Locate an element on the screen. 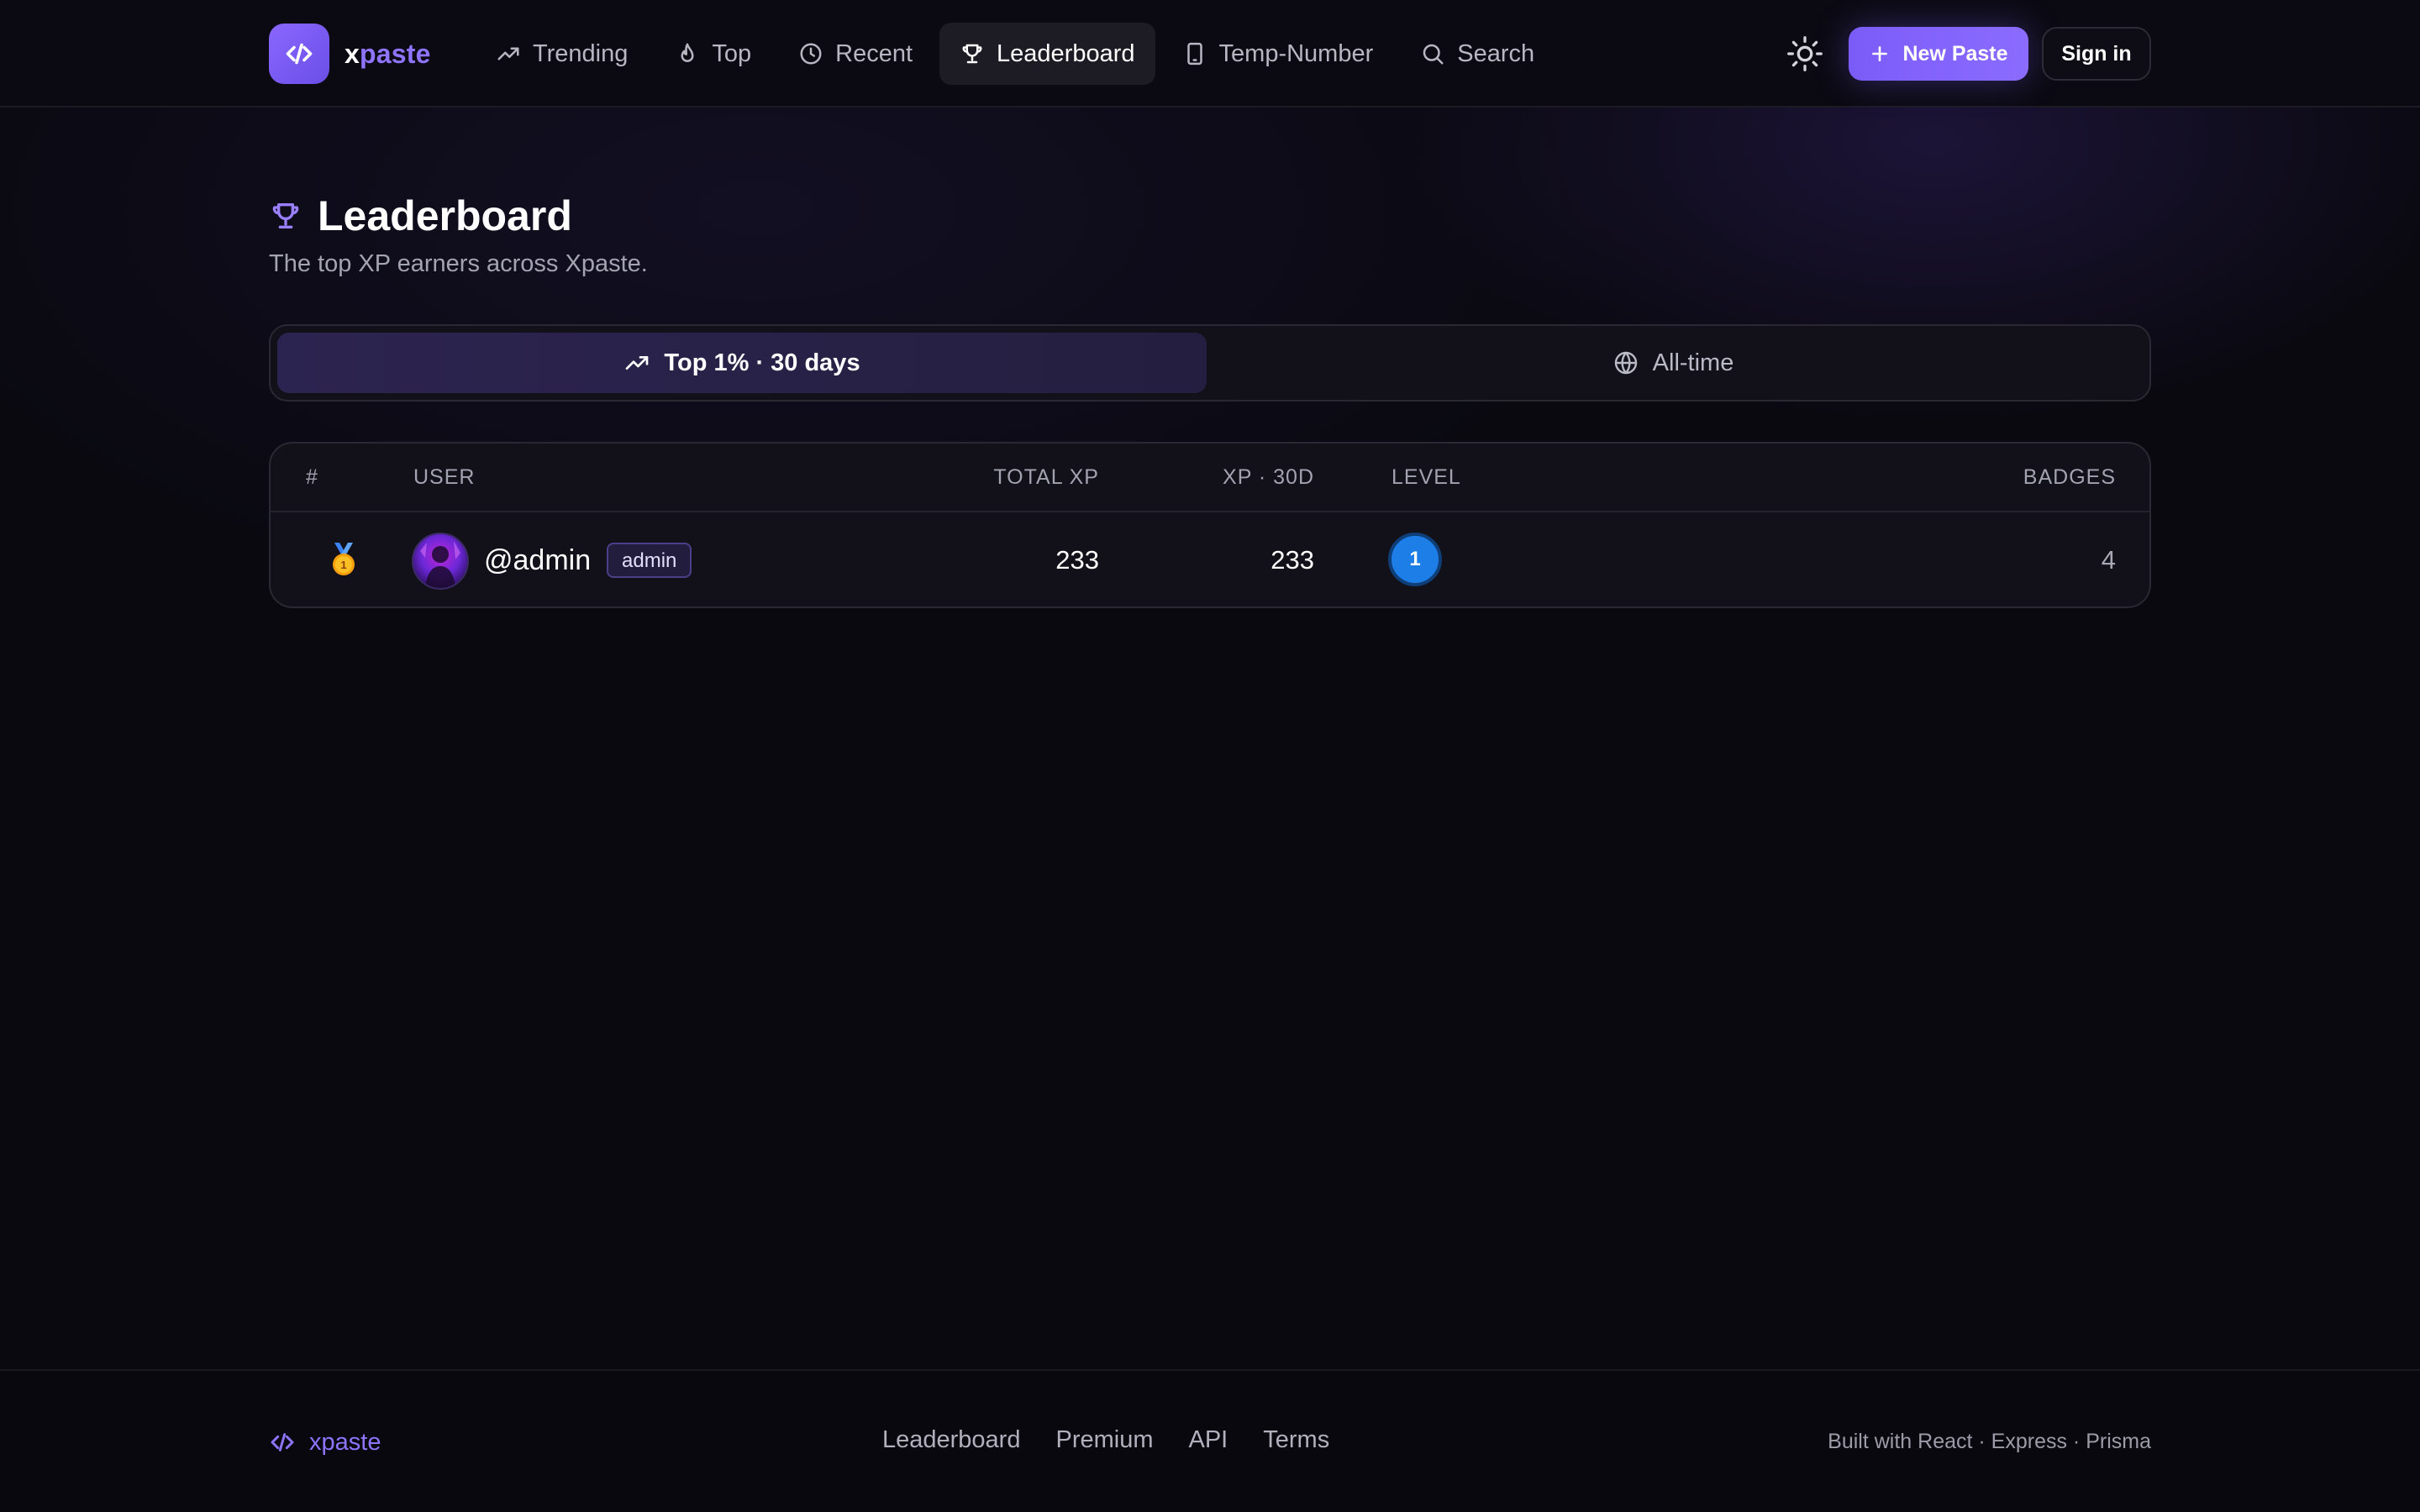 The width and height of the screenshot is (2420, 1512). footer-link-leaderboard: Leaderboard is located at coordinates (951, 1440).